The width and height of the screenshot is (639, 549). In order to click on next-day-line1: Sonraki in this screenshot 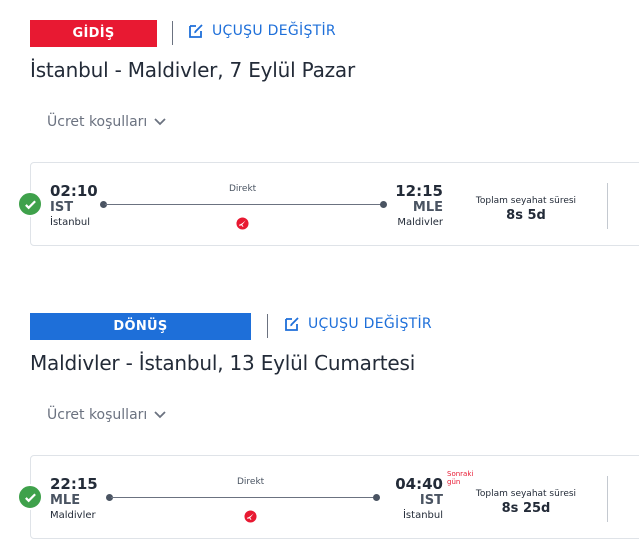, I will do `click(460, 474)`.